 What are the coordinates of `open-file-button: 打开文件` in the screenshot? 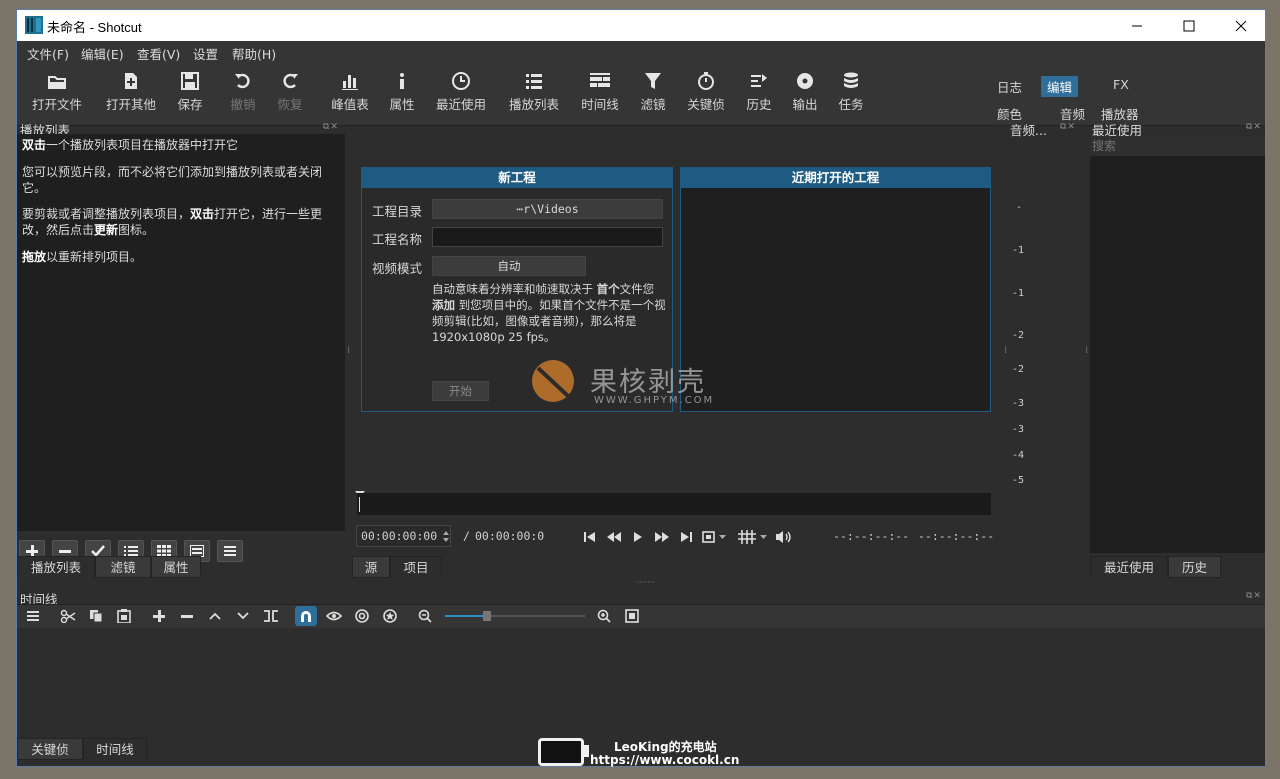 It's located at (57, 96).